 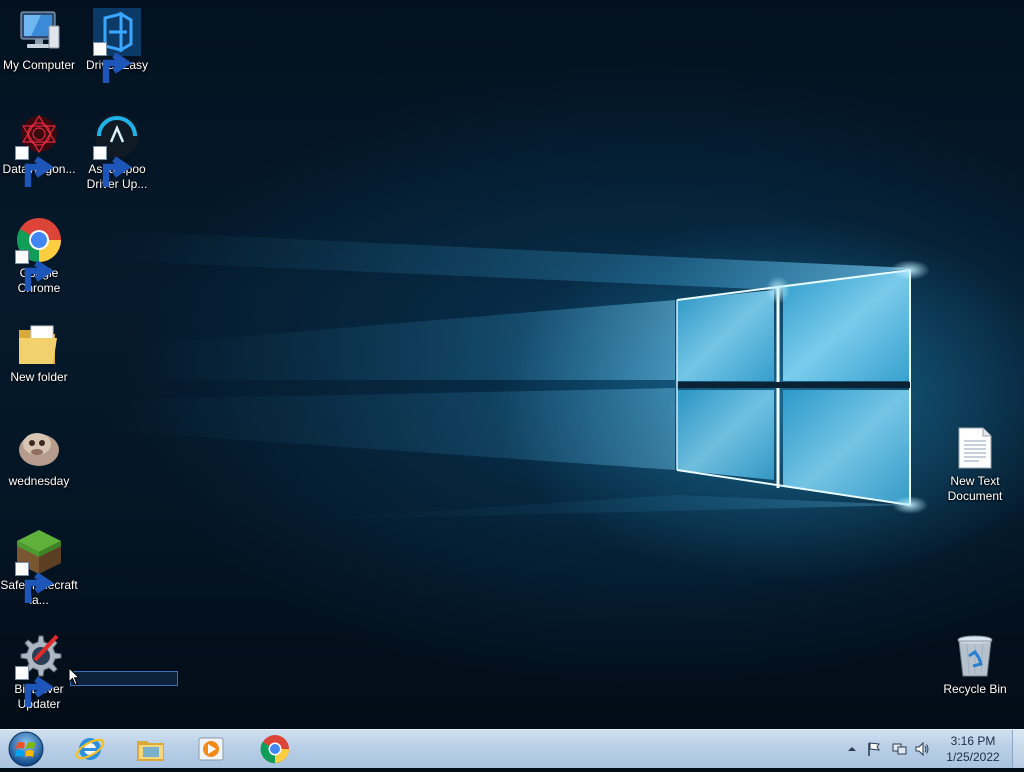 I want to click on desktop-icon-label: My Computer, so click(x=39, y=65).